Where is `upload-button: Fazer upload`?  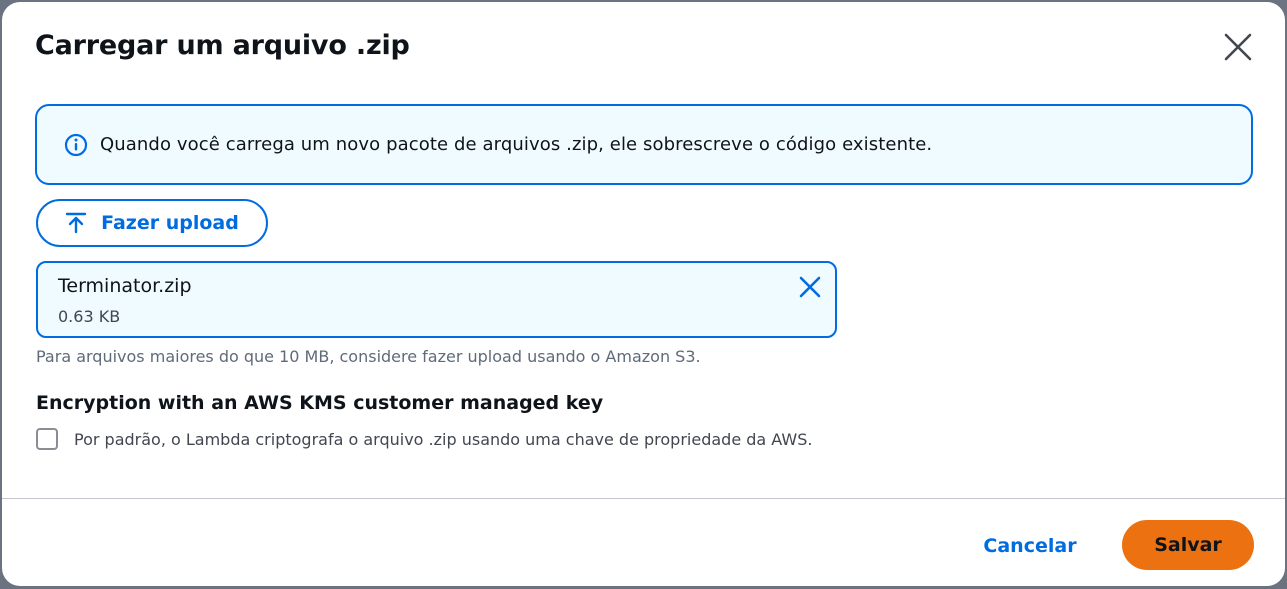
upload-button: Fazer upload is located at coordinates (152, 223).